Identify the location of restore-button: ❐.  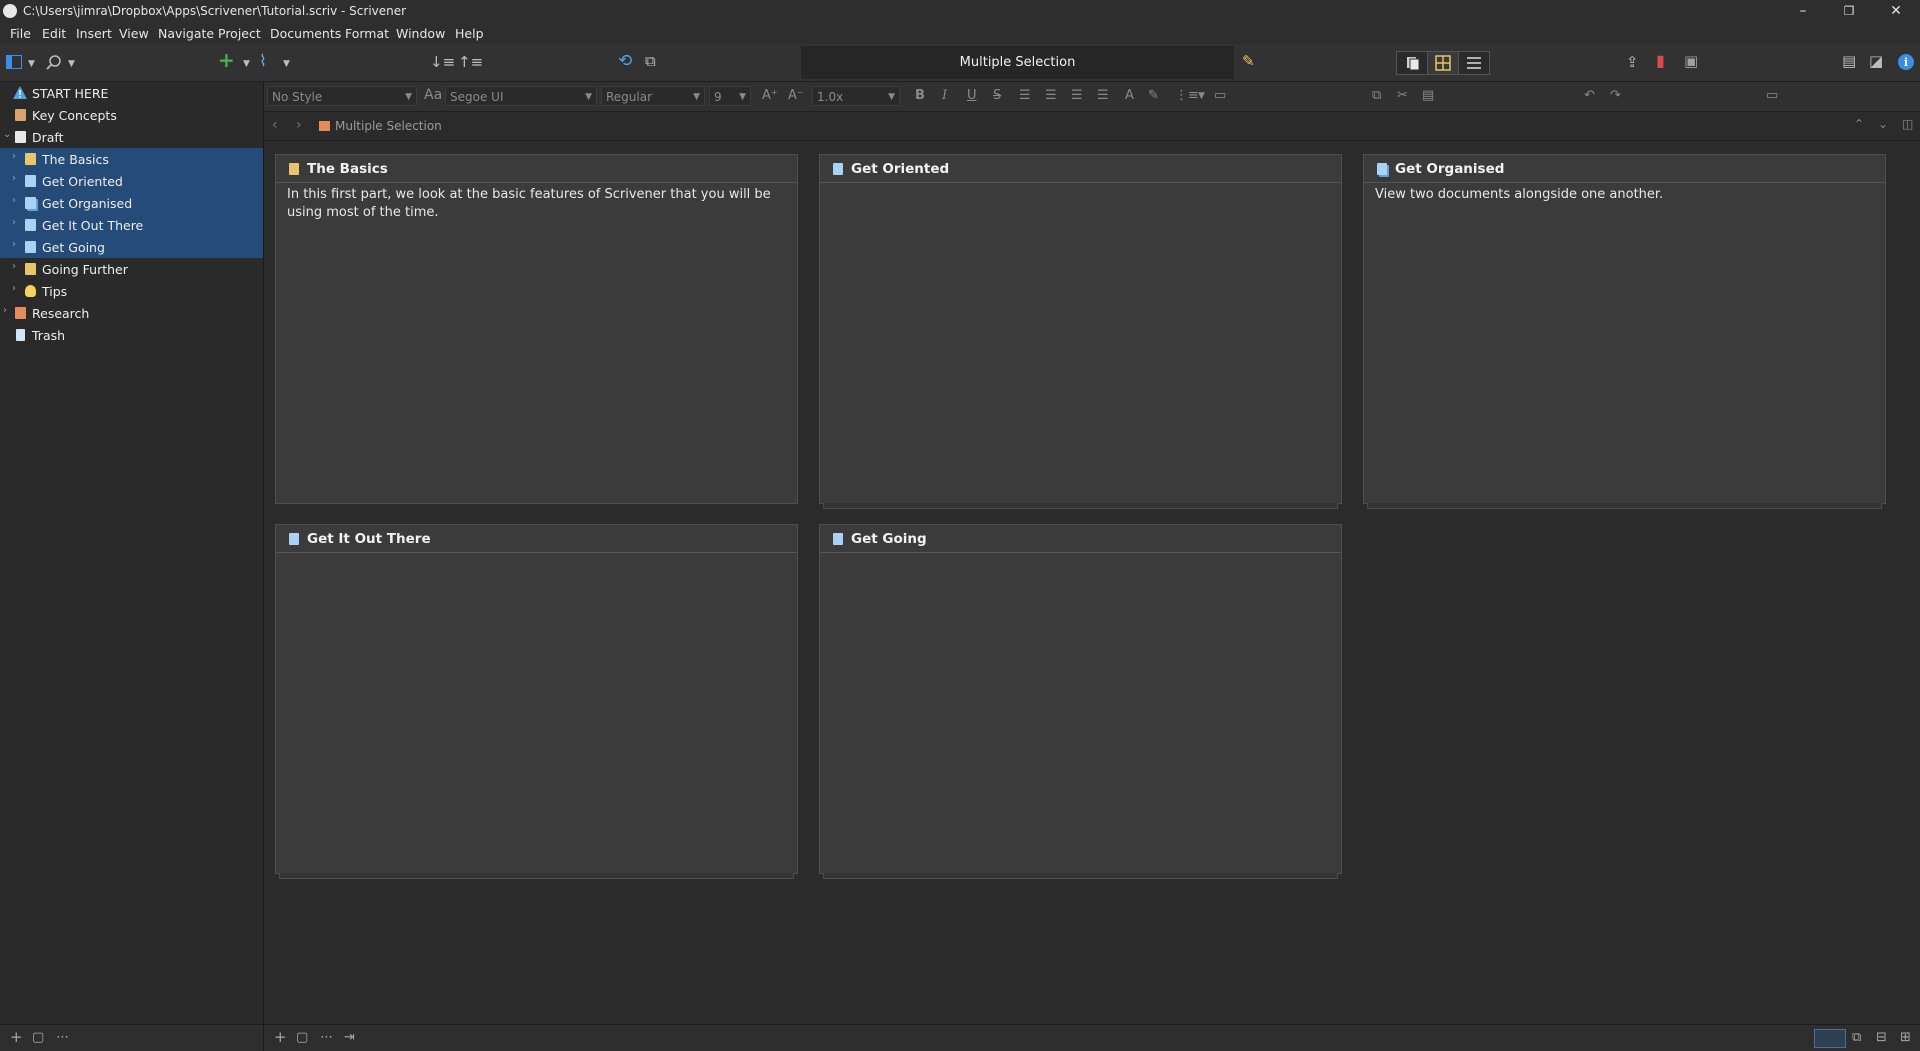
(1849, 11).